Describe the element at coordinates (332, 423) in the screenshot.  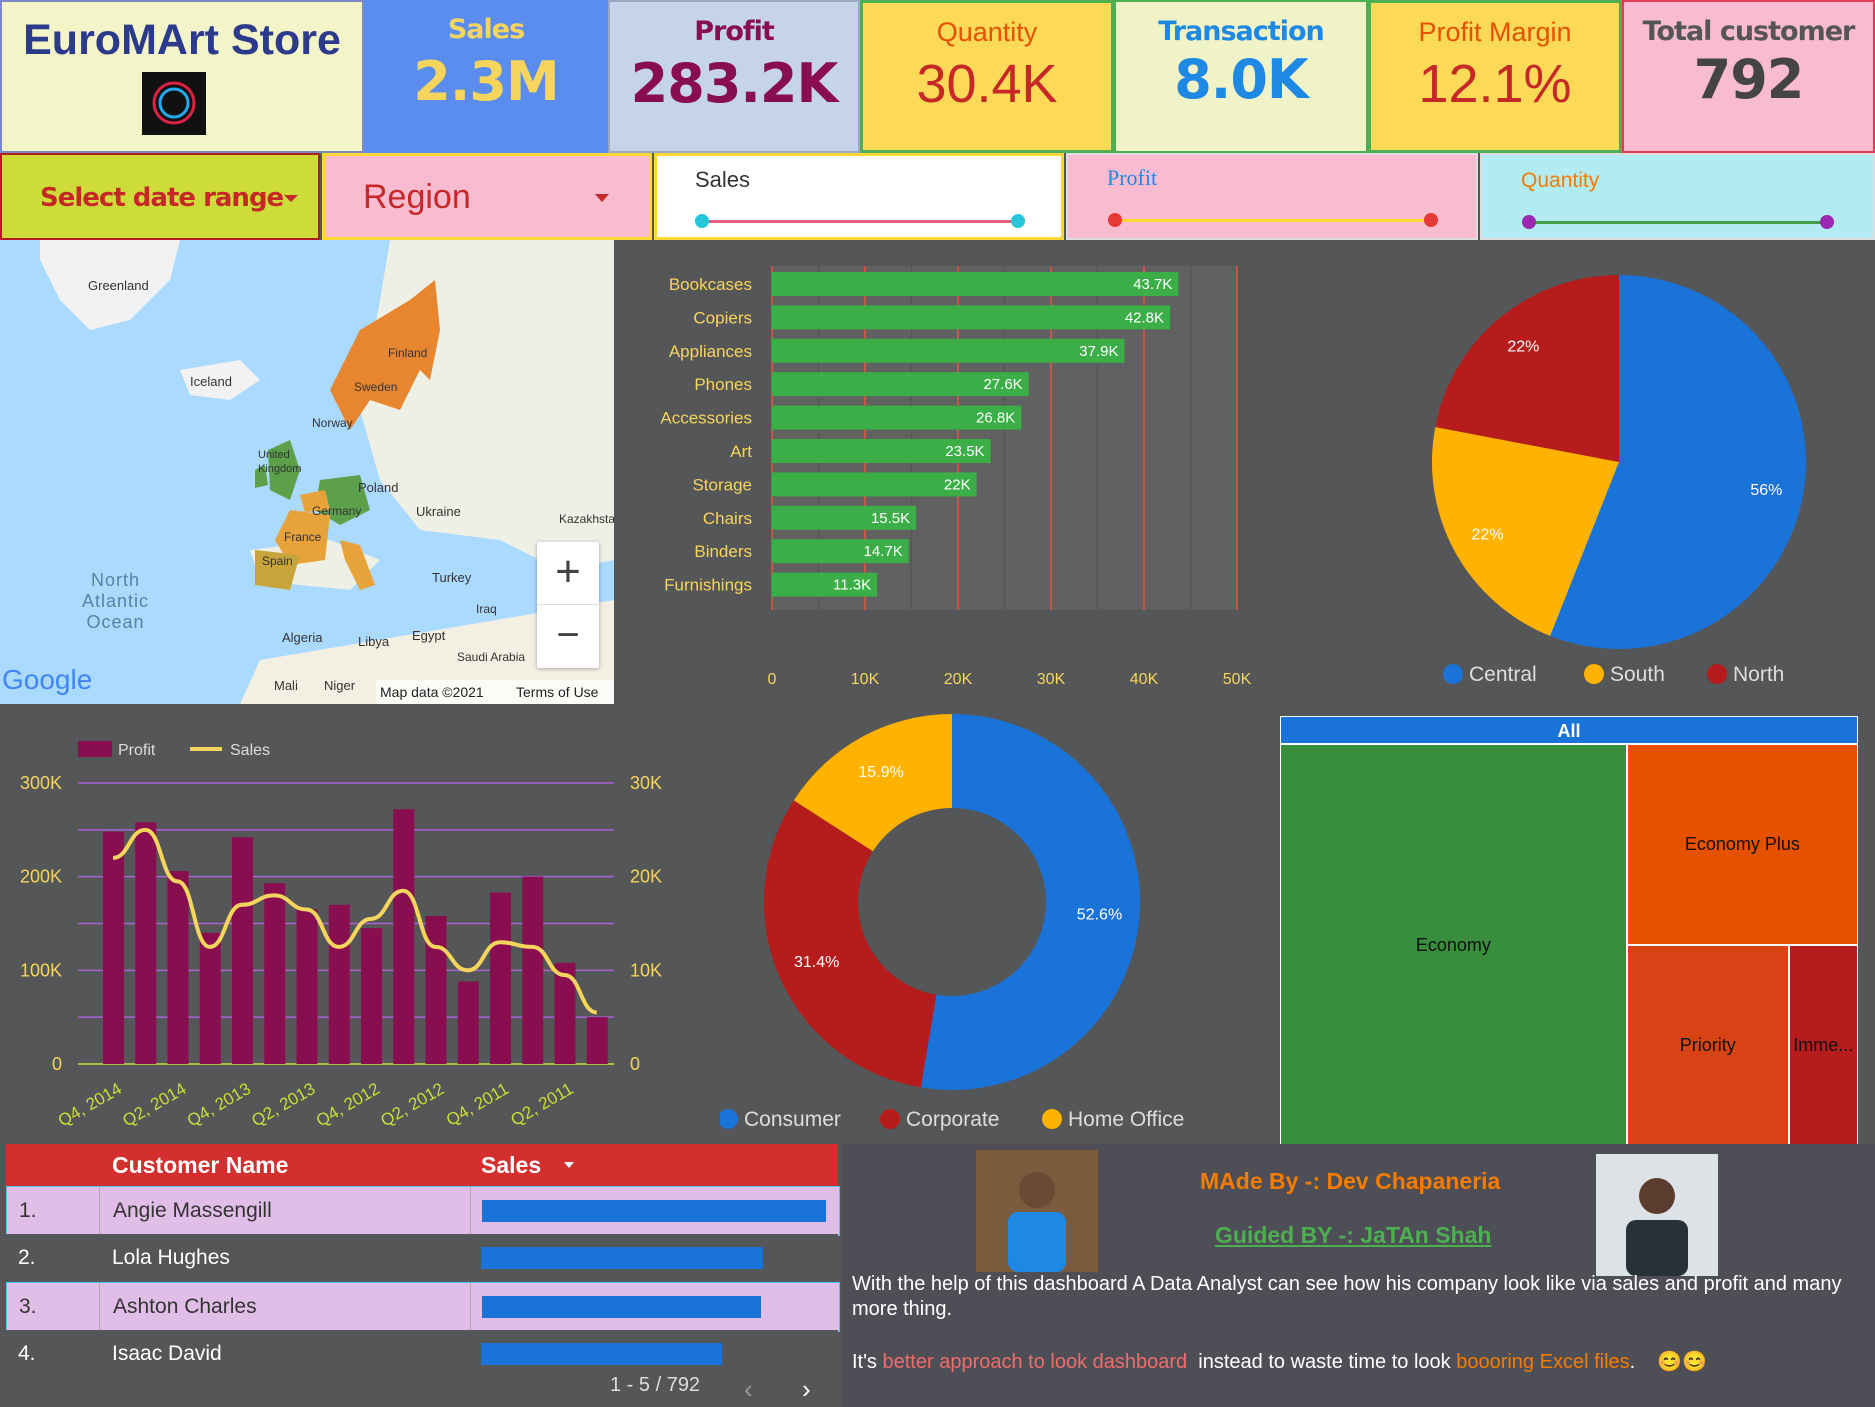
I see `map-label-norway: Norway` at that location.